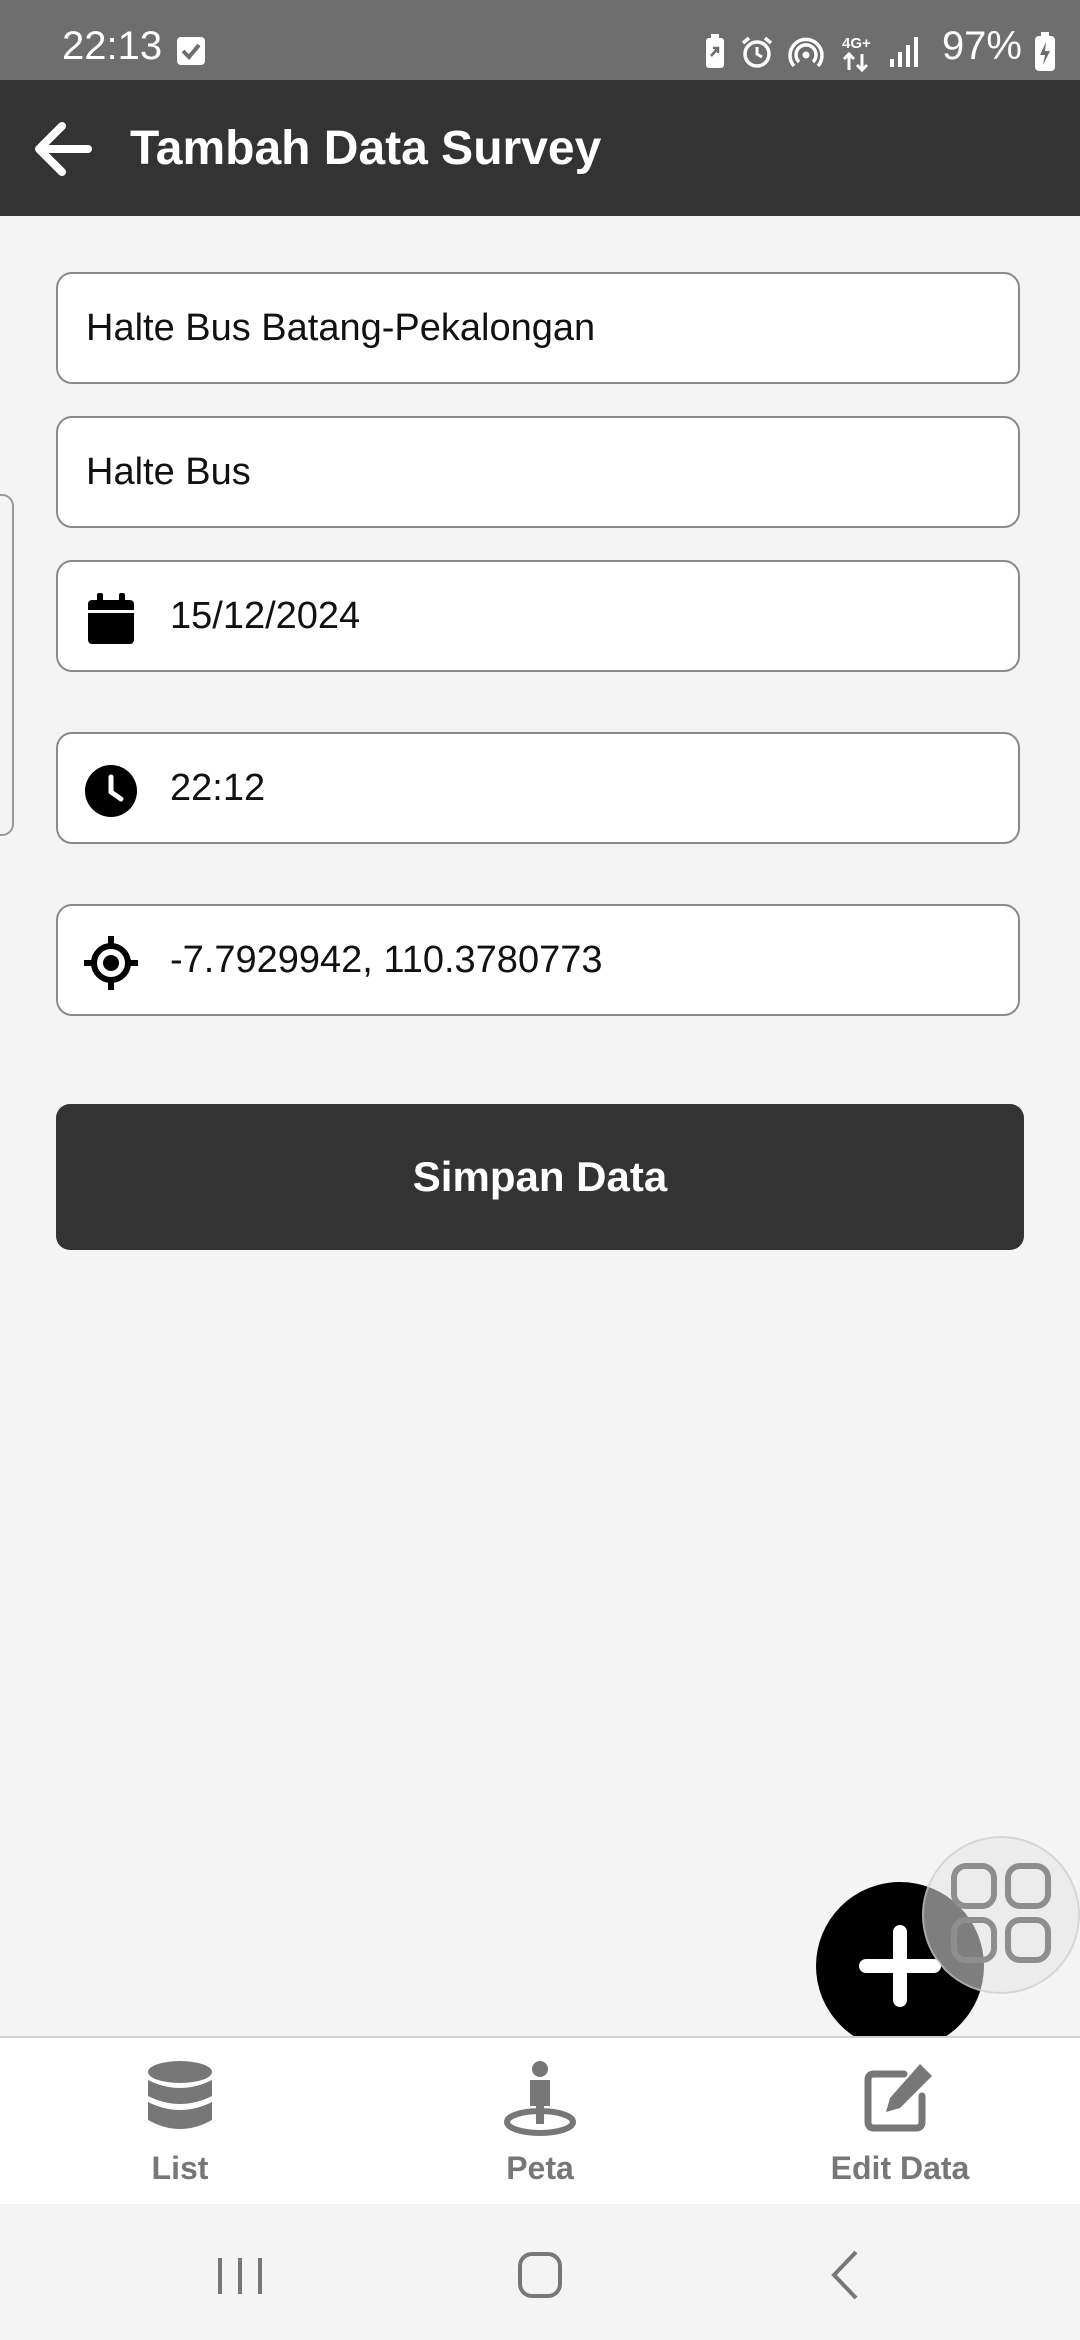 The height and width of the screenshot is (2340, 1080). What do you see at coordinates (112, 46) in the screenshot?
I see `status-time: 22:13` at bounding box center [112, 46].